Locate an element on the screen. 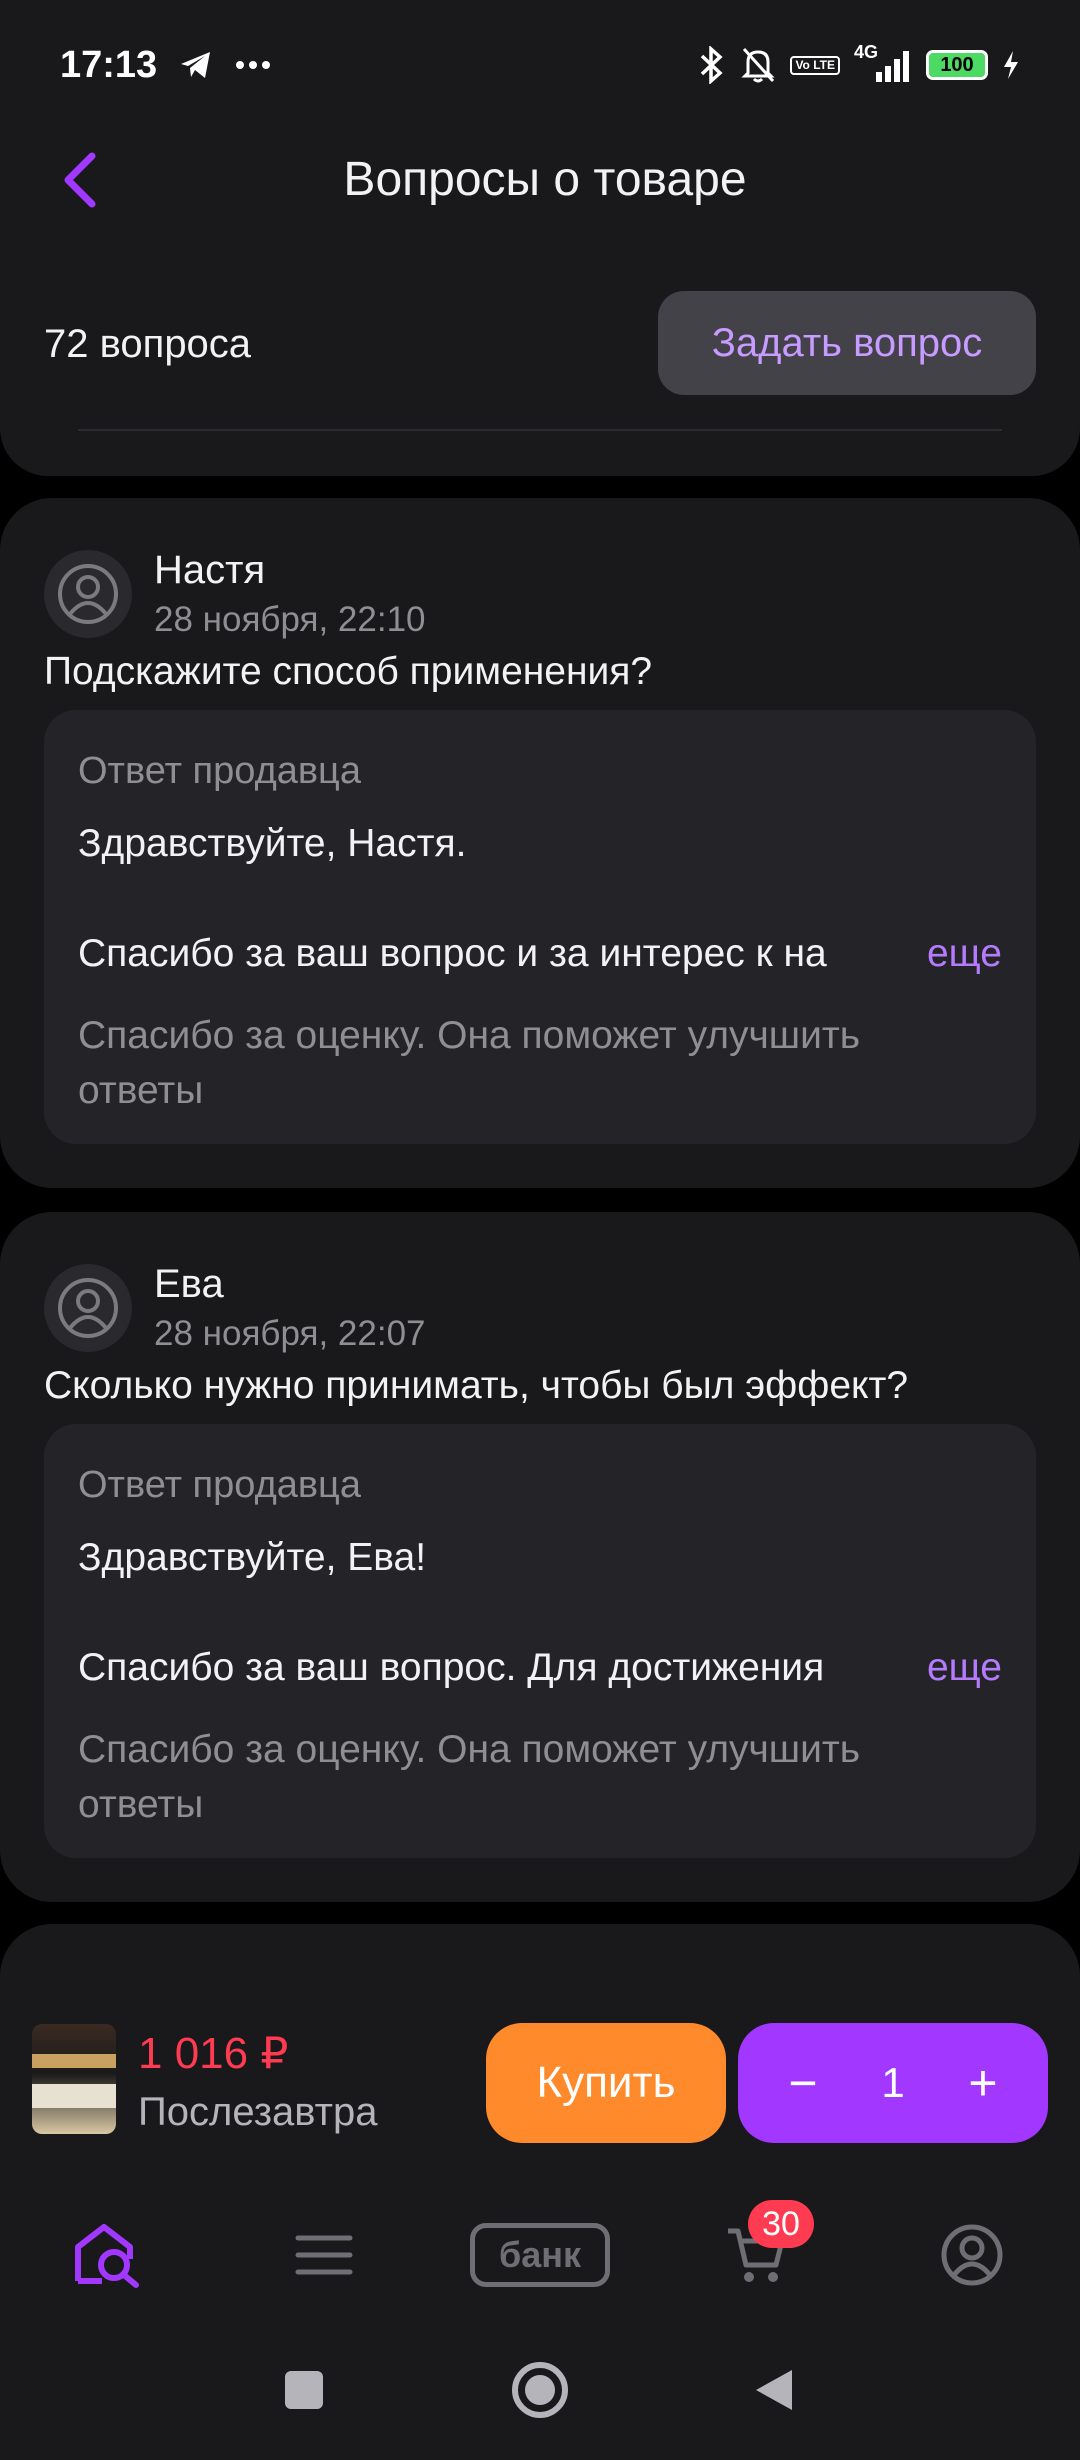 The height and width of the screenshot is (2460, 1080). volte-icon: Vo LTE is located at coordinates (815, 65).